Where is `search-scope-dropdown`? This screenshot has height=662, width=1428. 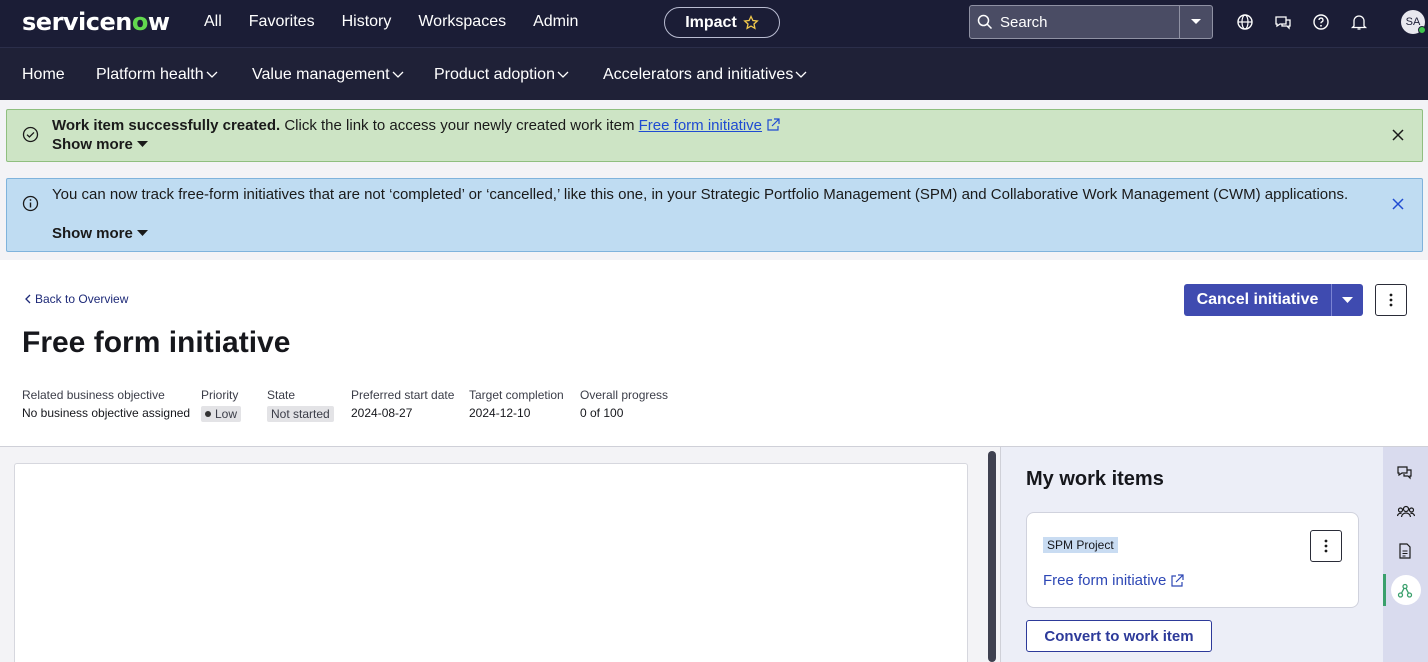
search-scope-dropdown is located at coordinates (1195, 22).